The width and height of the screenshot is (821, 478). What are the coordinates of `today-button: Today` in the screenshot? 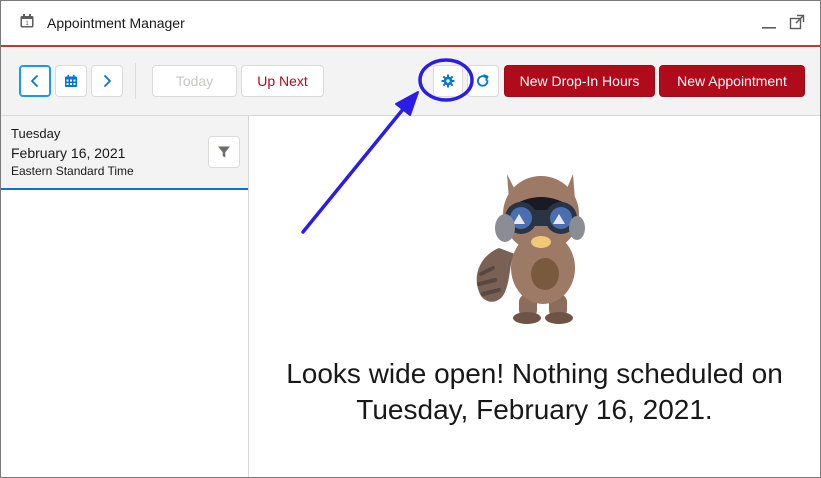 It's located at (194, 81).